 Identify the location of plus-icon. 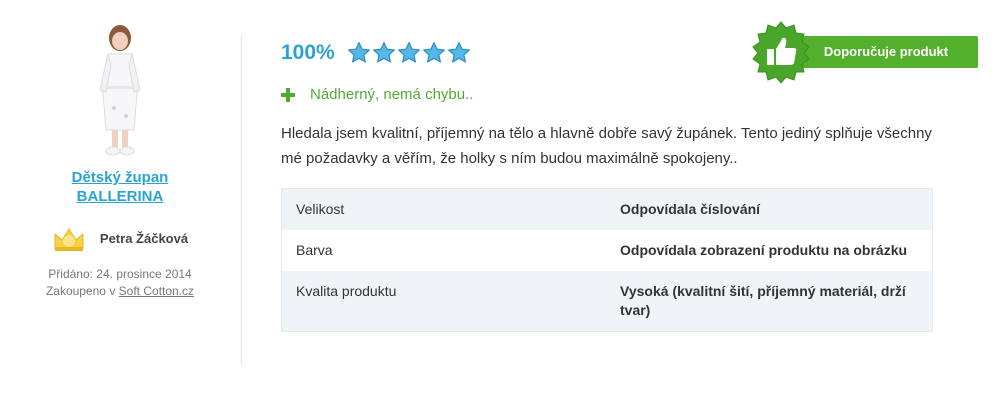
(288, 94).